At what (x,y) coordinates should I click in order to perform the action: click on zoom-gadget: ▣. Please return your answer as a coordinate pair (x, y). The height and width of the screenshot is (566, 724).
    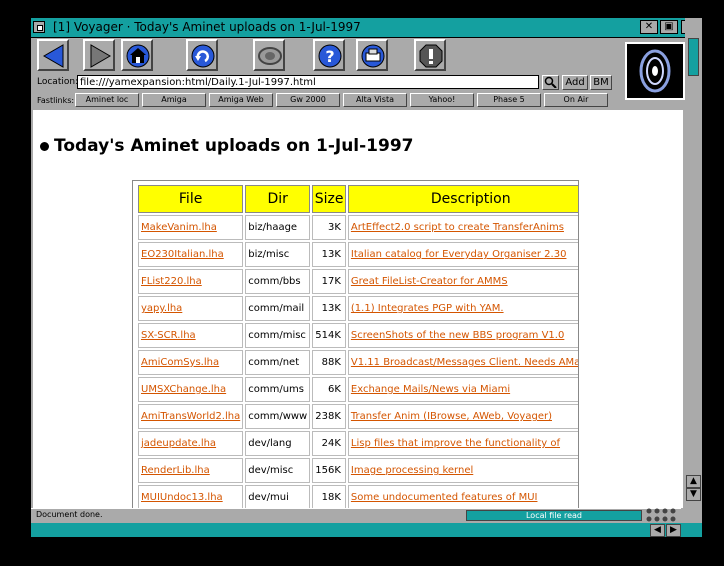
    Looking at the image, I should click on (669, 27).